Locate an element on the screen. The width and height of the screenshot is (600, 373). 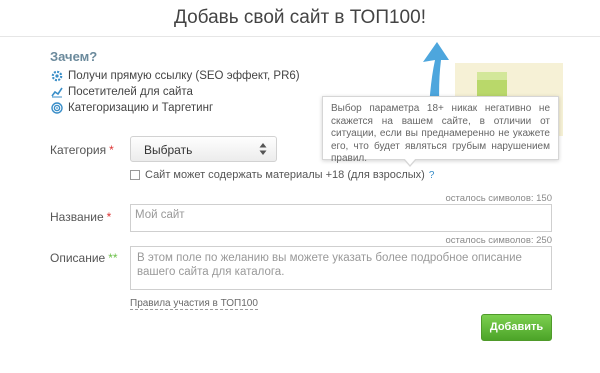
benefit-label: Посетителей для сайта is located at coordinates (130, 92).